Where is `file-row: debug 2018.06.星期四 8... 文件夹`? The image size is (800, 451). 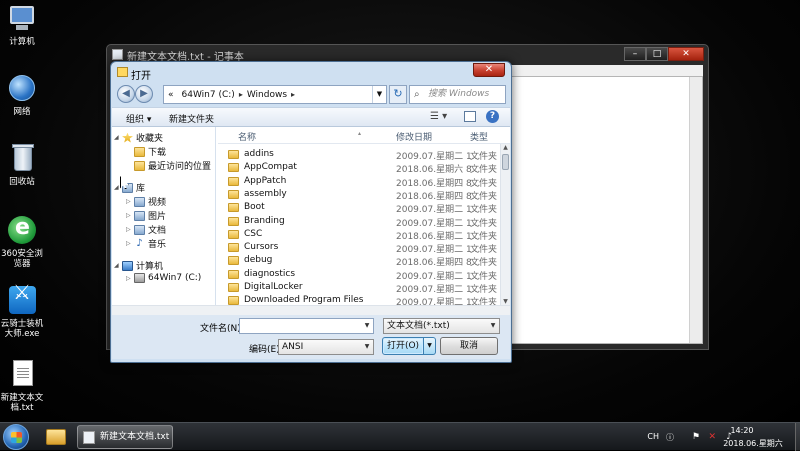 file-row: debug 2018.06.星期四 8... 文件夹 is located at coordinates (358, 261).